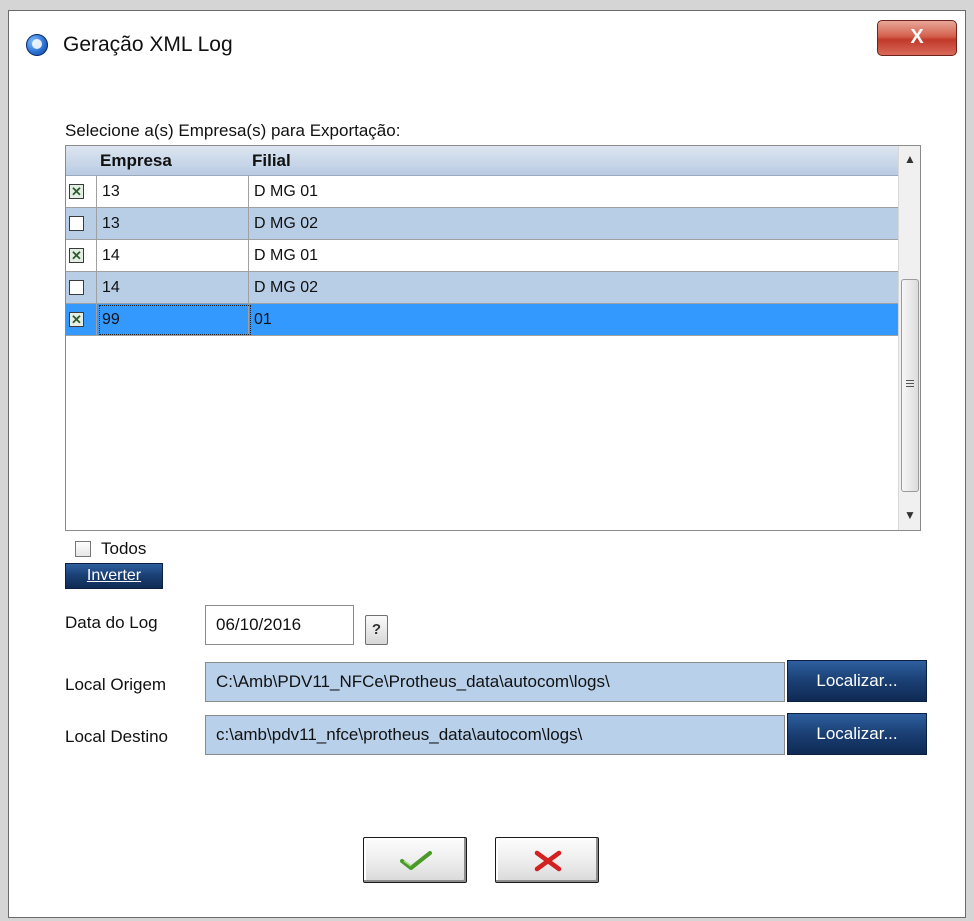  What do you see at coordinates (910, 159) in the screenshot?
I see `scroll-up-arrow-icon: ▲` at bounding box center [910, 159].